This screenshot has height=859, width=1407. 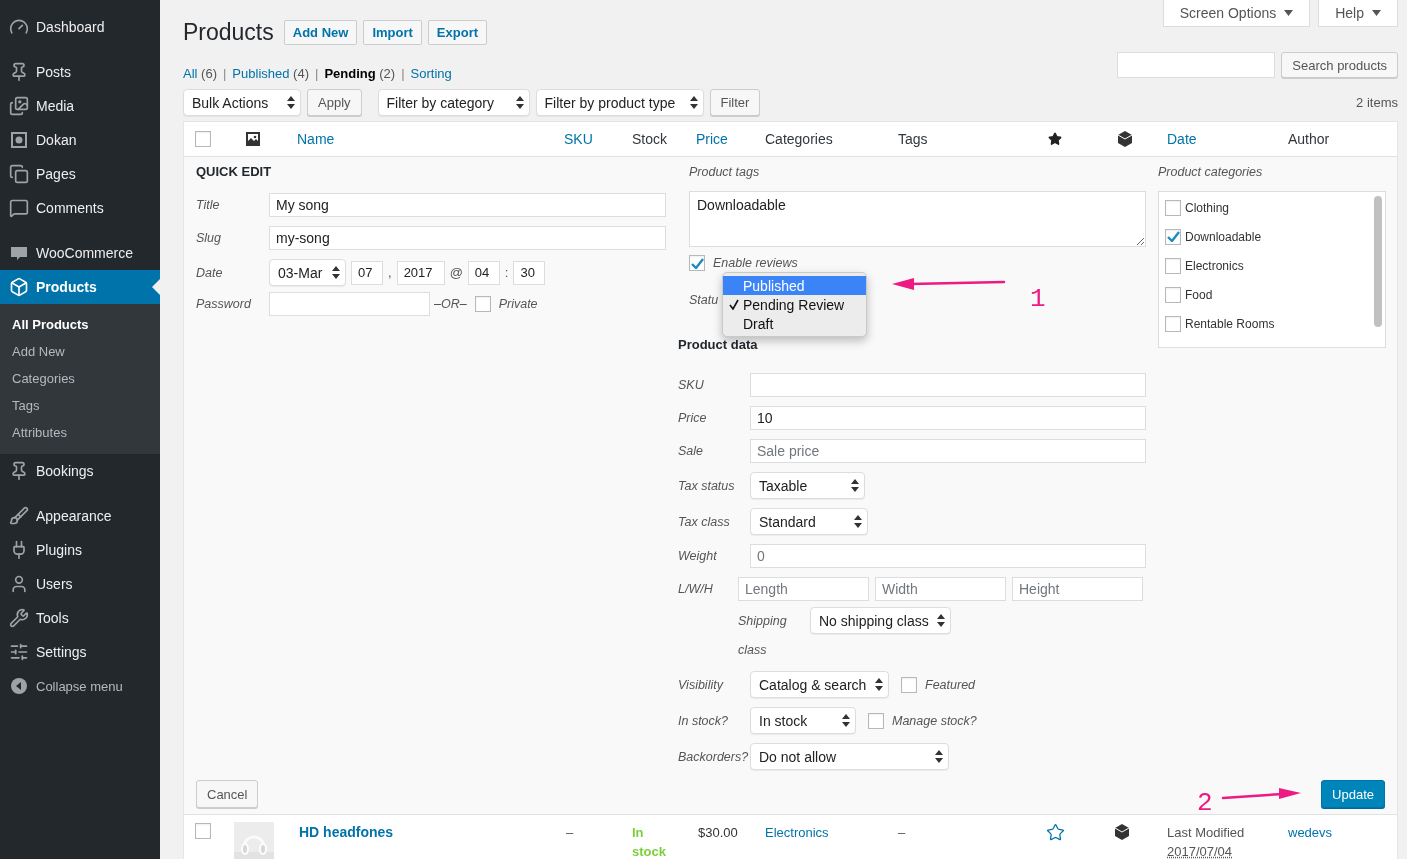 What do you see at coordinates (19, 72) in the screenshot?
I see `pin-icon` at bounding box center [19, 72].